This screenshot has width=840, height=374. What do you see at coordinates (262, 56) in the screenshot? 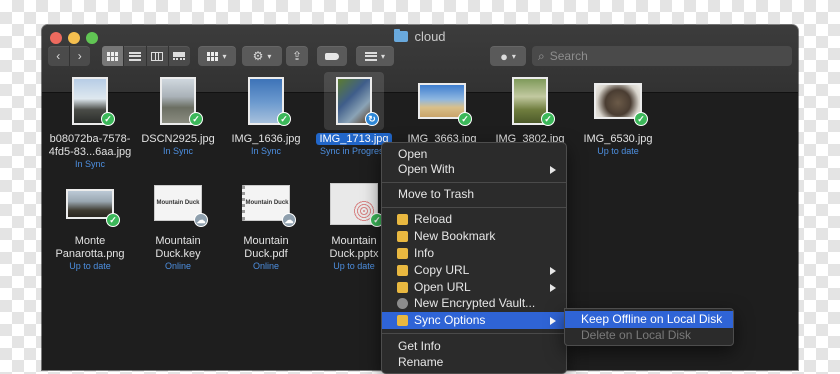
I see `action-button: ⚙ ▾` at bounding box center [262, 56].